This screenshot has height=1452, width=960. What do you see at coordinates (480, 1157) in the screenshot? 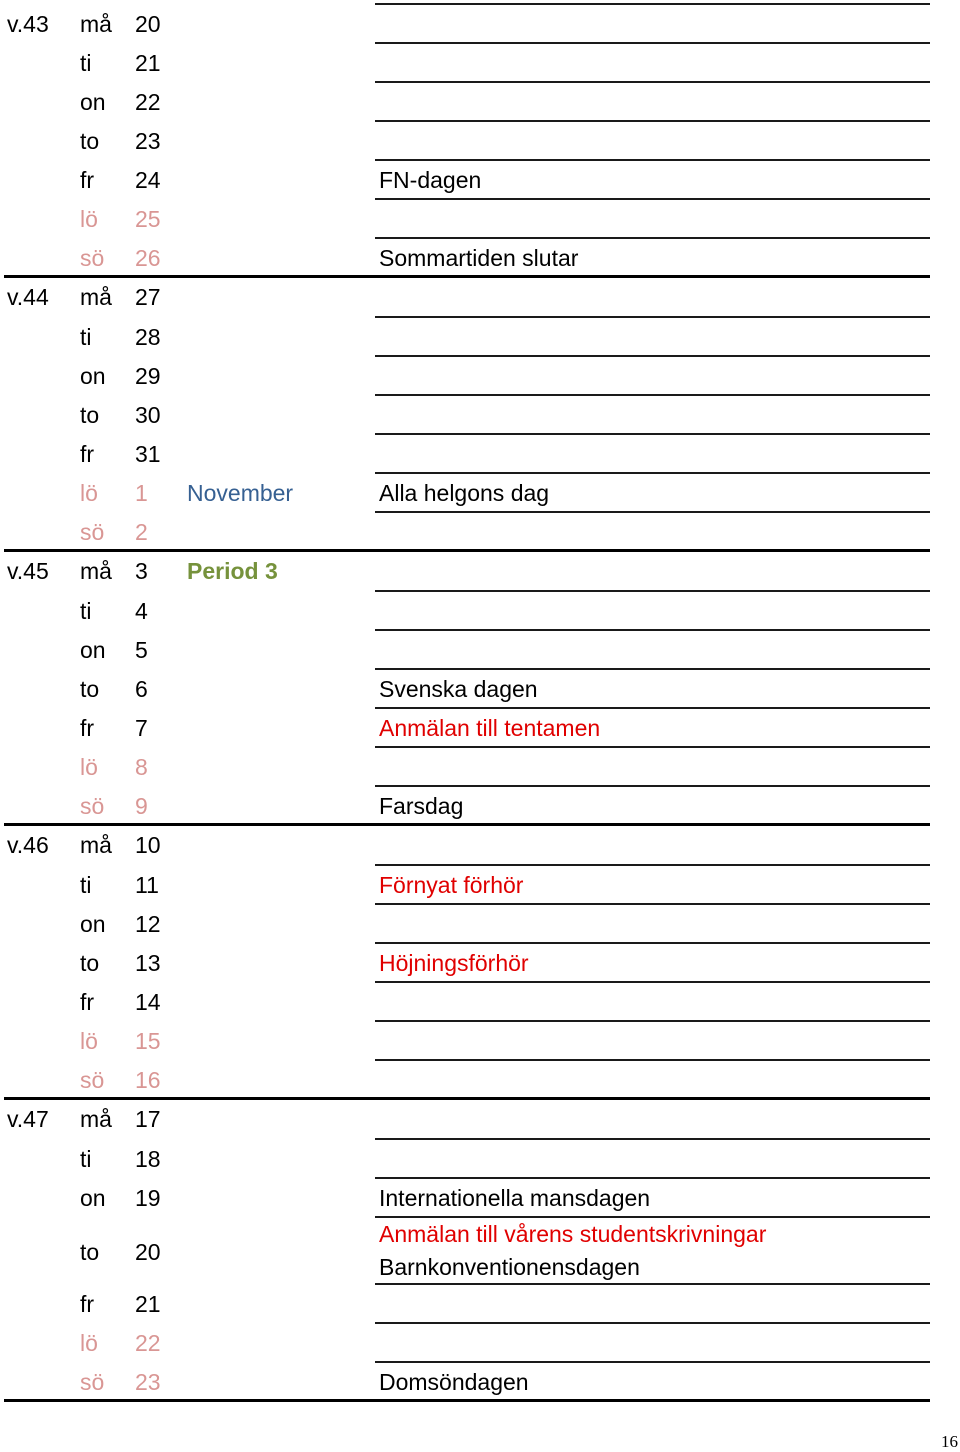
I see `day-row: ti 18` at bounding box center [480, 1157].